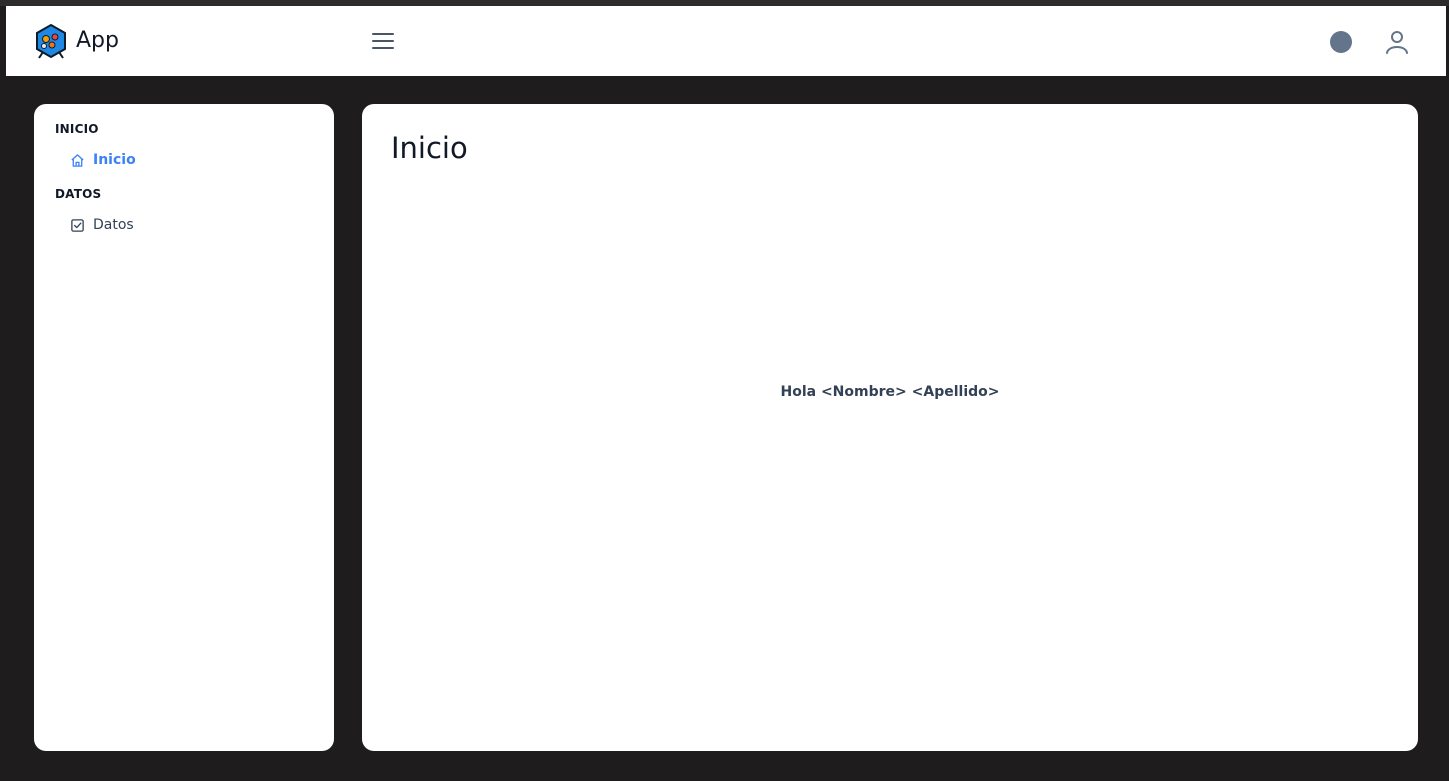 This screenshot has height=781, width=1449. What do you see at coordinates (77, 225) in the screenshot?
I see `checkbox-icon` at bounding box center [77, 225].